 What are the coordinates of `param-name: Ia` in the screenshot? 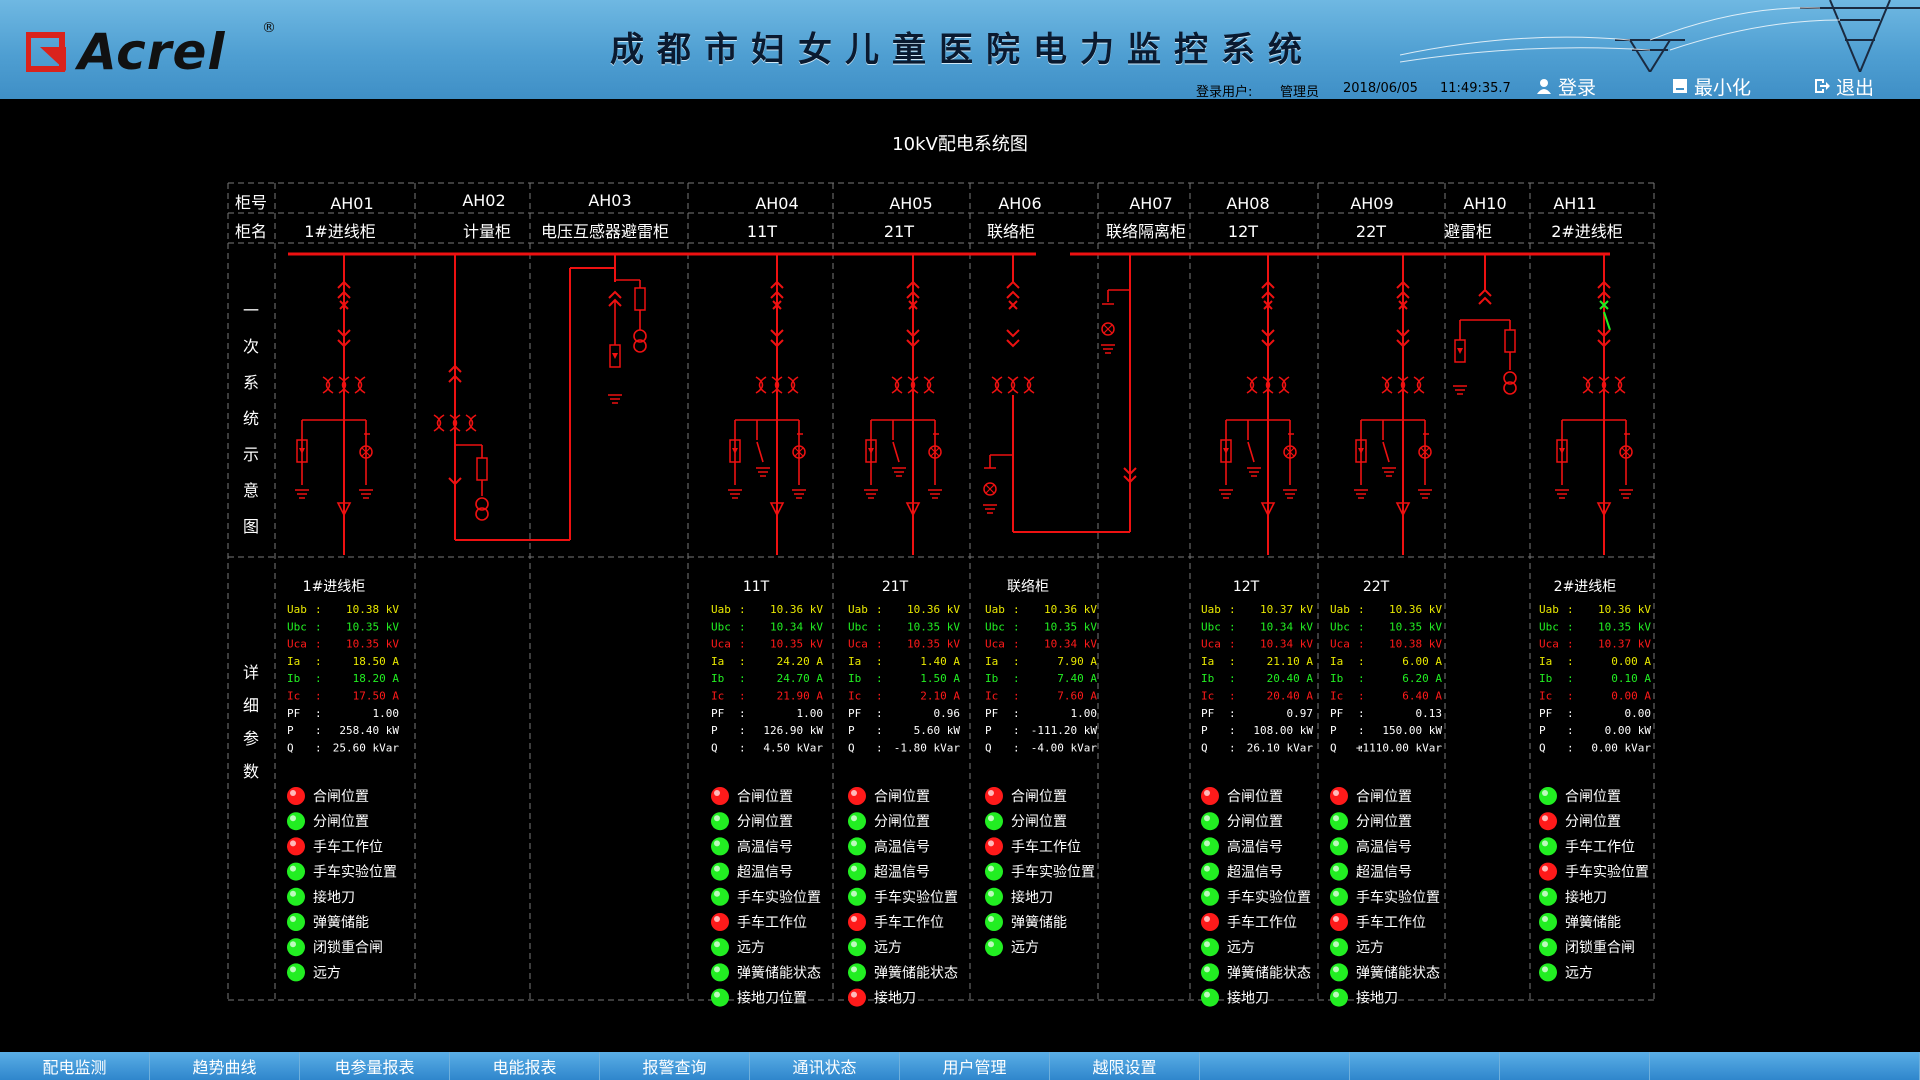 It's located at (1336, 661).